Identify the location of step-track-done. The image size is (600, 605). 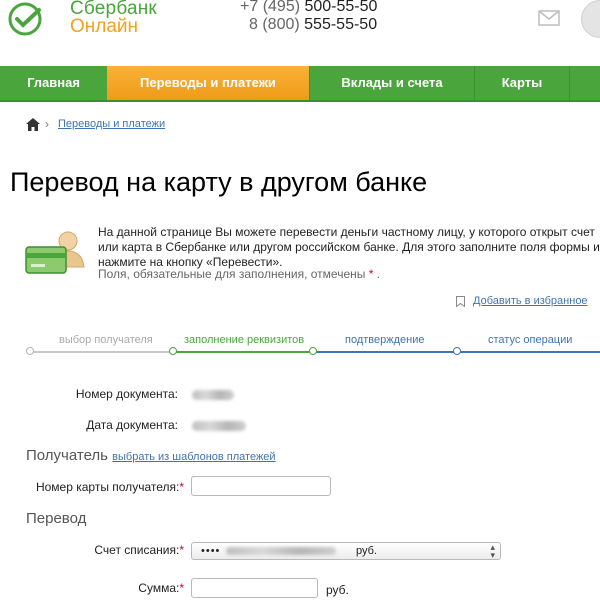
(101, 352).